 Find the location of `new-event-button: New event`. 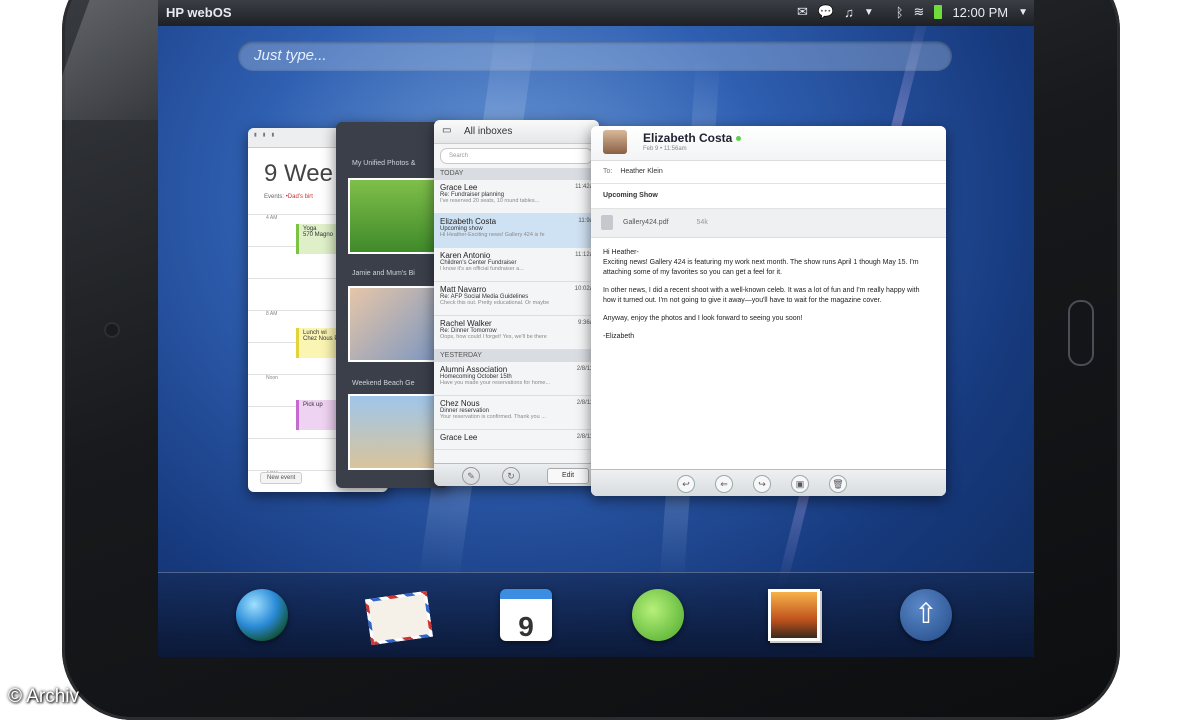

new-event-button: New event is located at coordinates (281, 478).